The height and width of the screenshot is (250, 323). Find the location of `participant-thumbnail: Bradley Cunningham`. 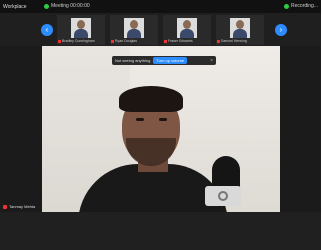

participant-thumbnail: Bradley Cunningham is located at coordinates (81, 30).